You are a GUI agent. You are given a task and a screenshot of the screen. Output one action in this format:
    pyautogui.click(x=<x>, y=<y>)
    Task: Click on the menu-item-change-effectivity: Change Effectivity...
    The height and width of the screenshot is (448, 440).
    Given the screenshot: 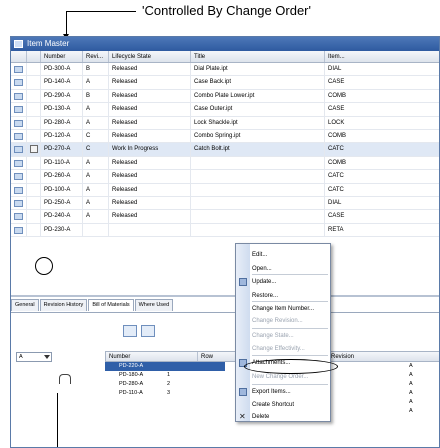 What is the action you would take?
    pyautogui.click(x=278, y=349)
    